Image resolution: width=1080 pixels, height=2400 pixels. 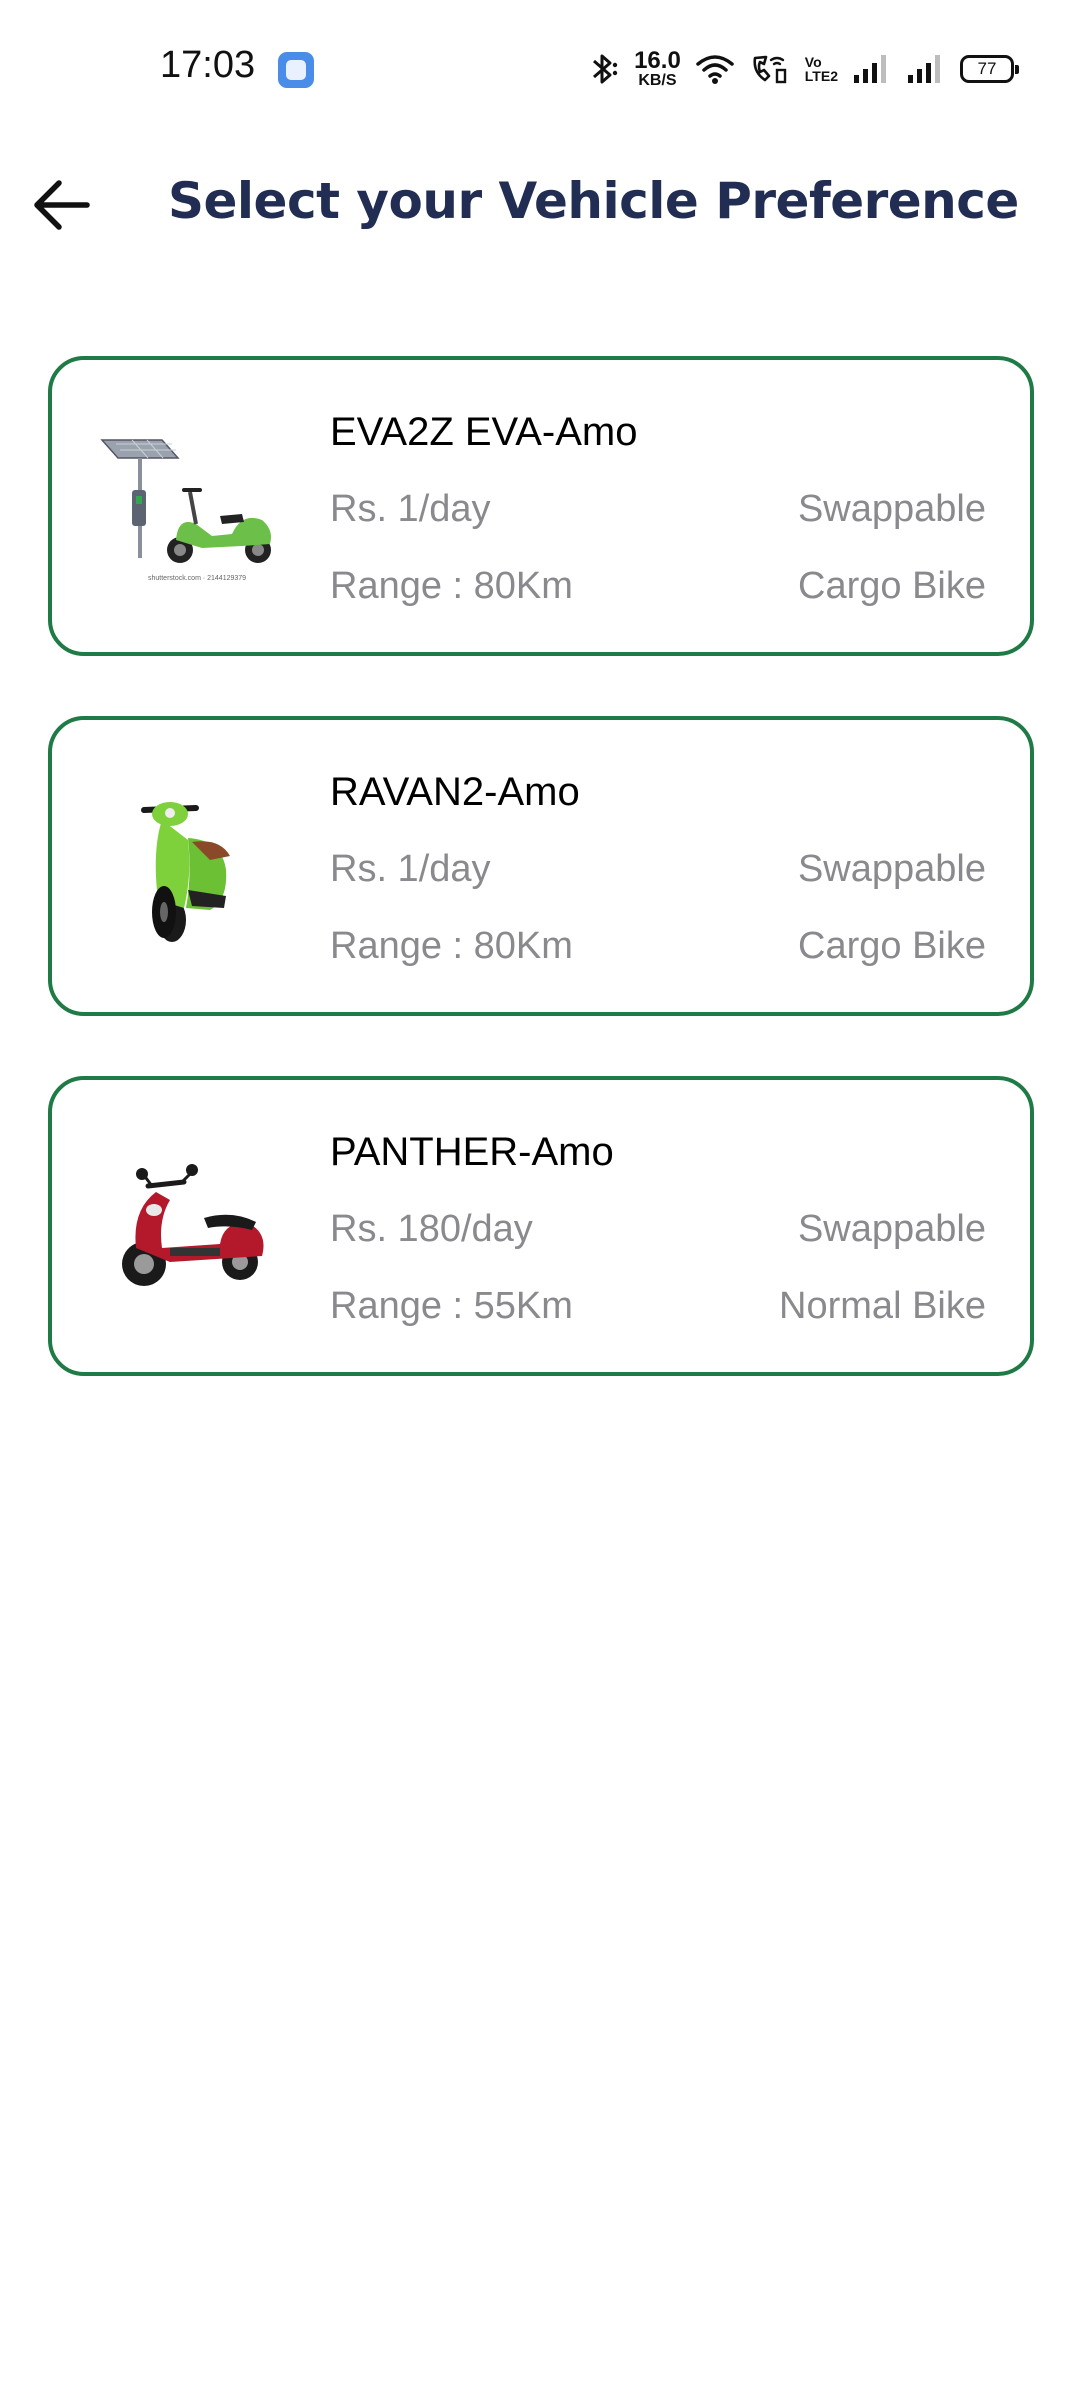 I want to click on vehicle-category: Normal Bike, so click(x=882, y=1306).